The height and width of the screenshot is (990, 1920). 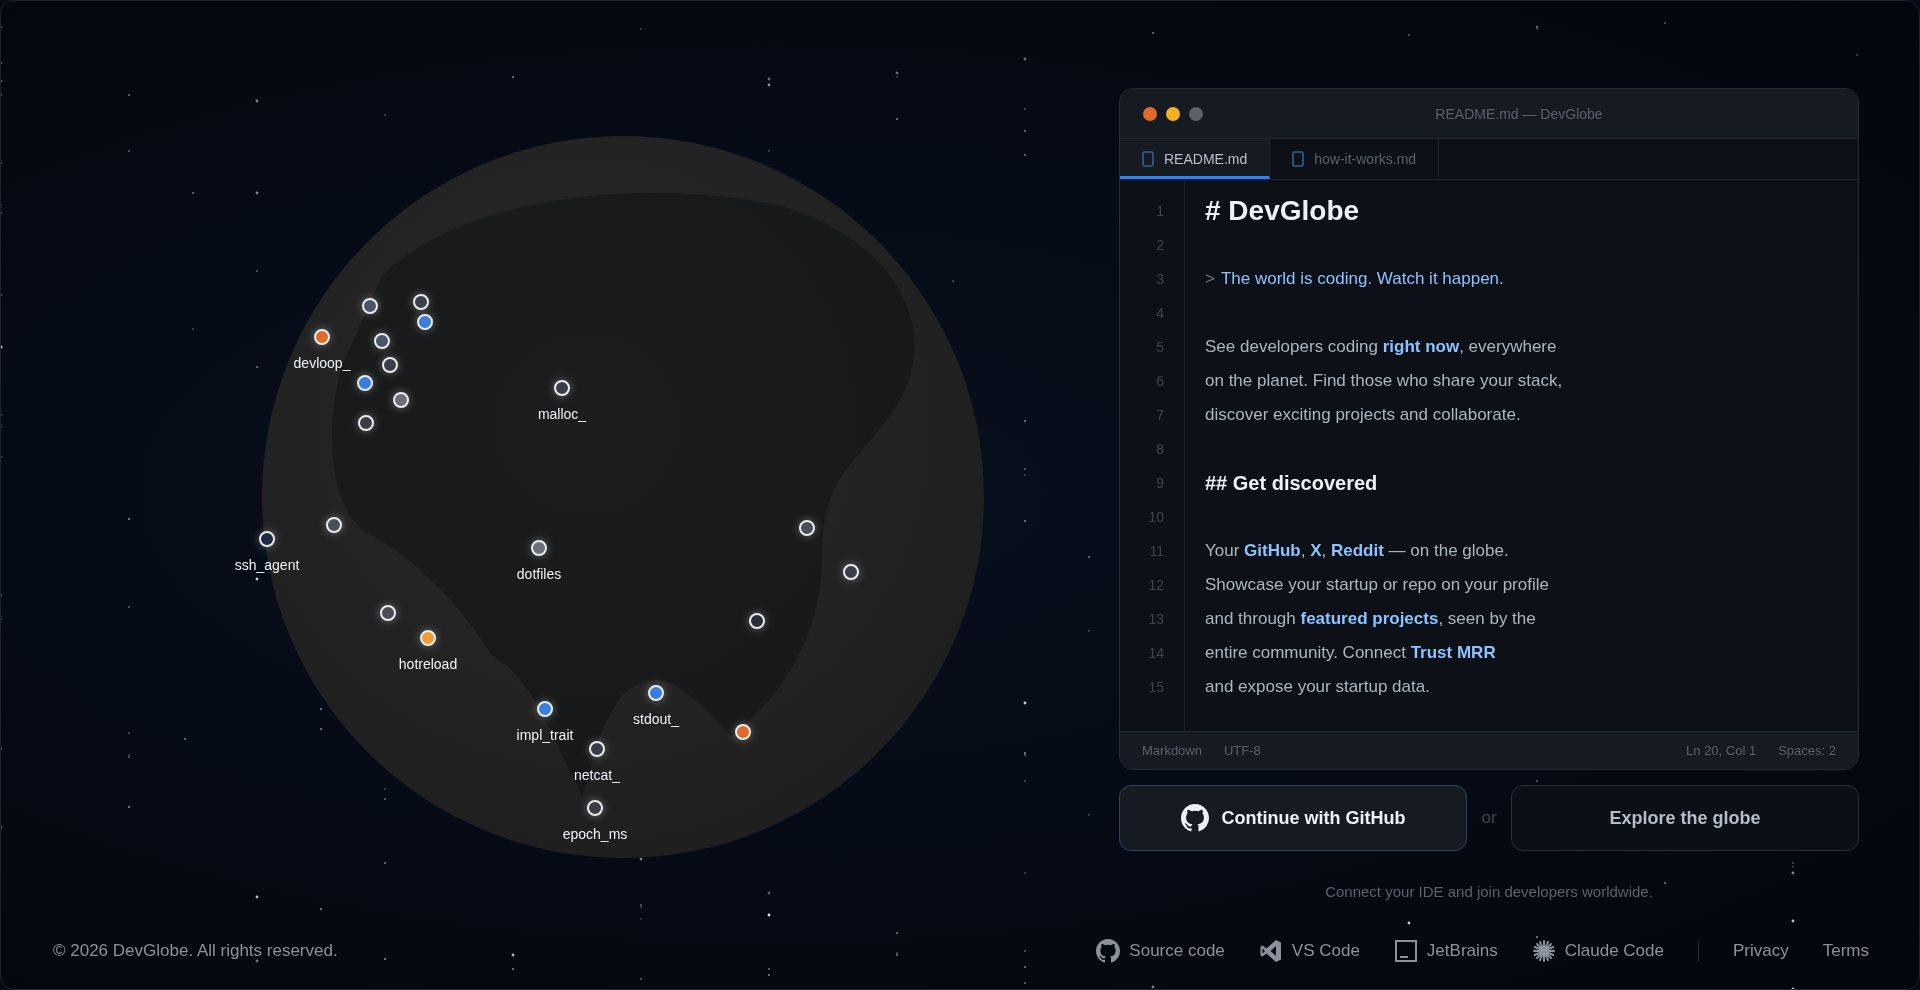 I want to click on caption-text: Connect your IDE and join developers worldwide., so click(x=1489, y=891).